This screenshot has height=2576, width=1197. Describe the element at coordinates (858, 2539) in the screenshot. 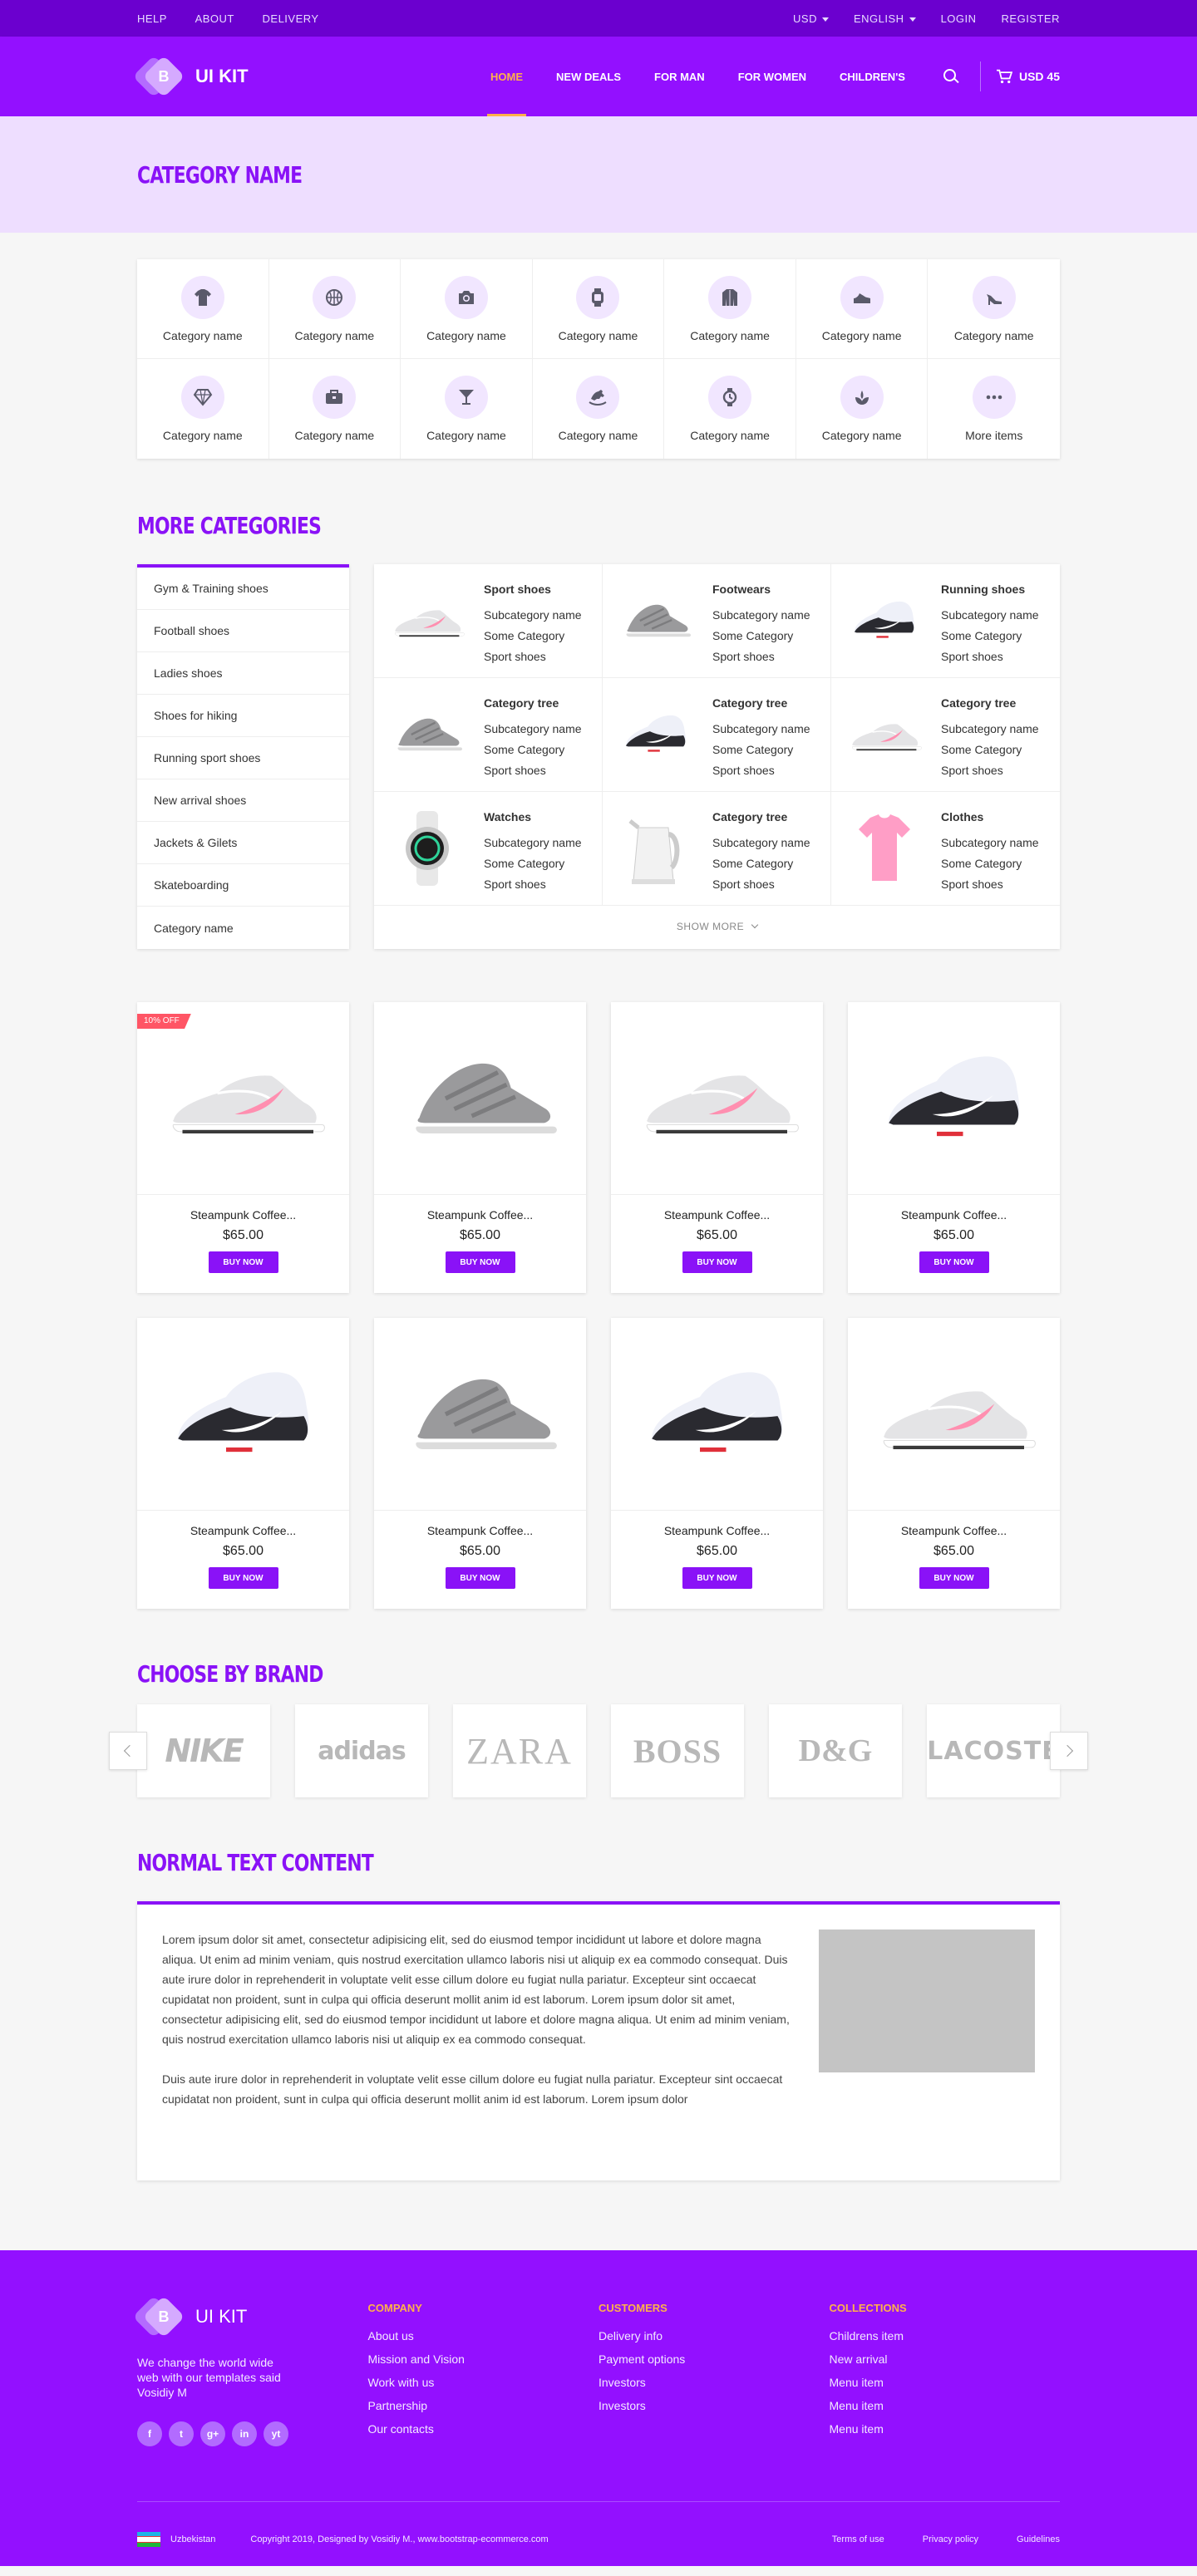

I see `terms-link: Terms of use` at that location.